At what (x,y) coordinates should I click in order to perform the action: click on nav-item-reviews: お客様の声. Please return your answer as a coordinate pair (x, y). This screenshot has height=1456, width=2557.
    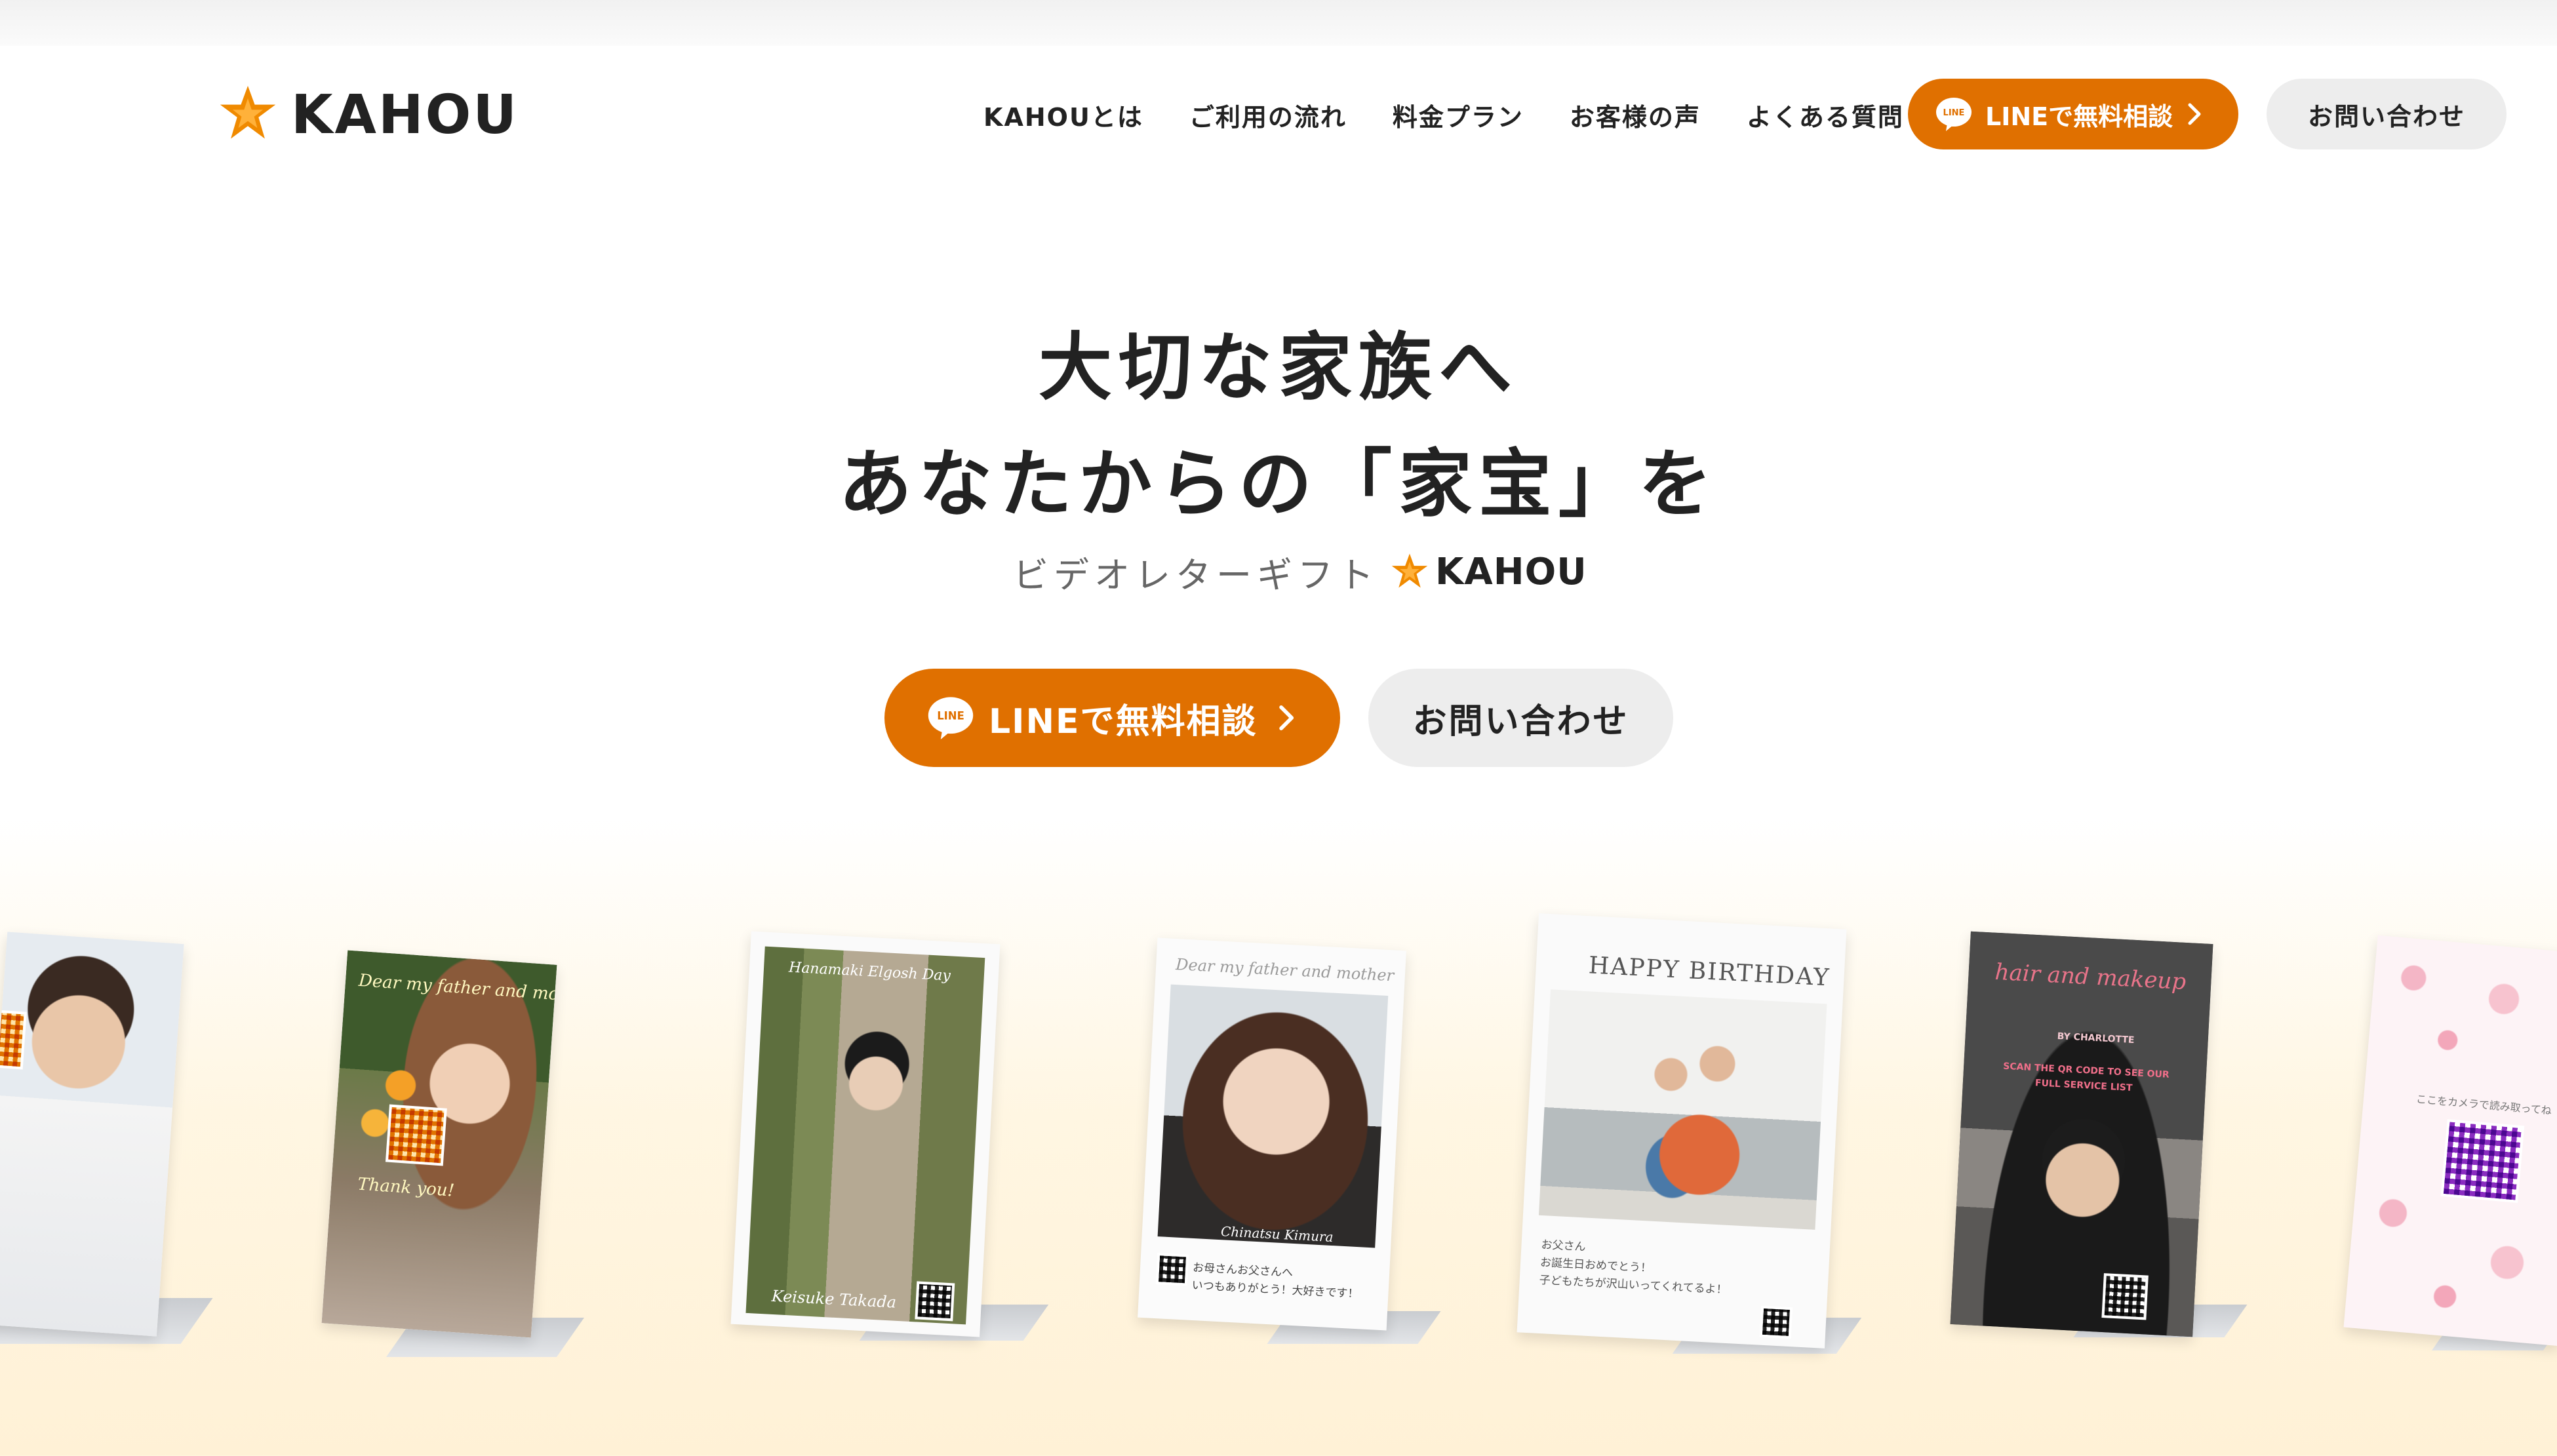
    Looking at the image, I should click on (1635, 115).